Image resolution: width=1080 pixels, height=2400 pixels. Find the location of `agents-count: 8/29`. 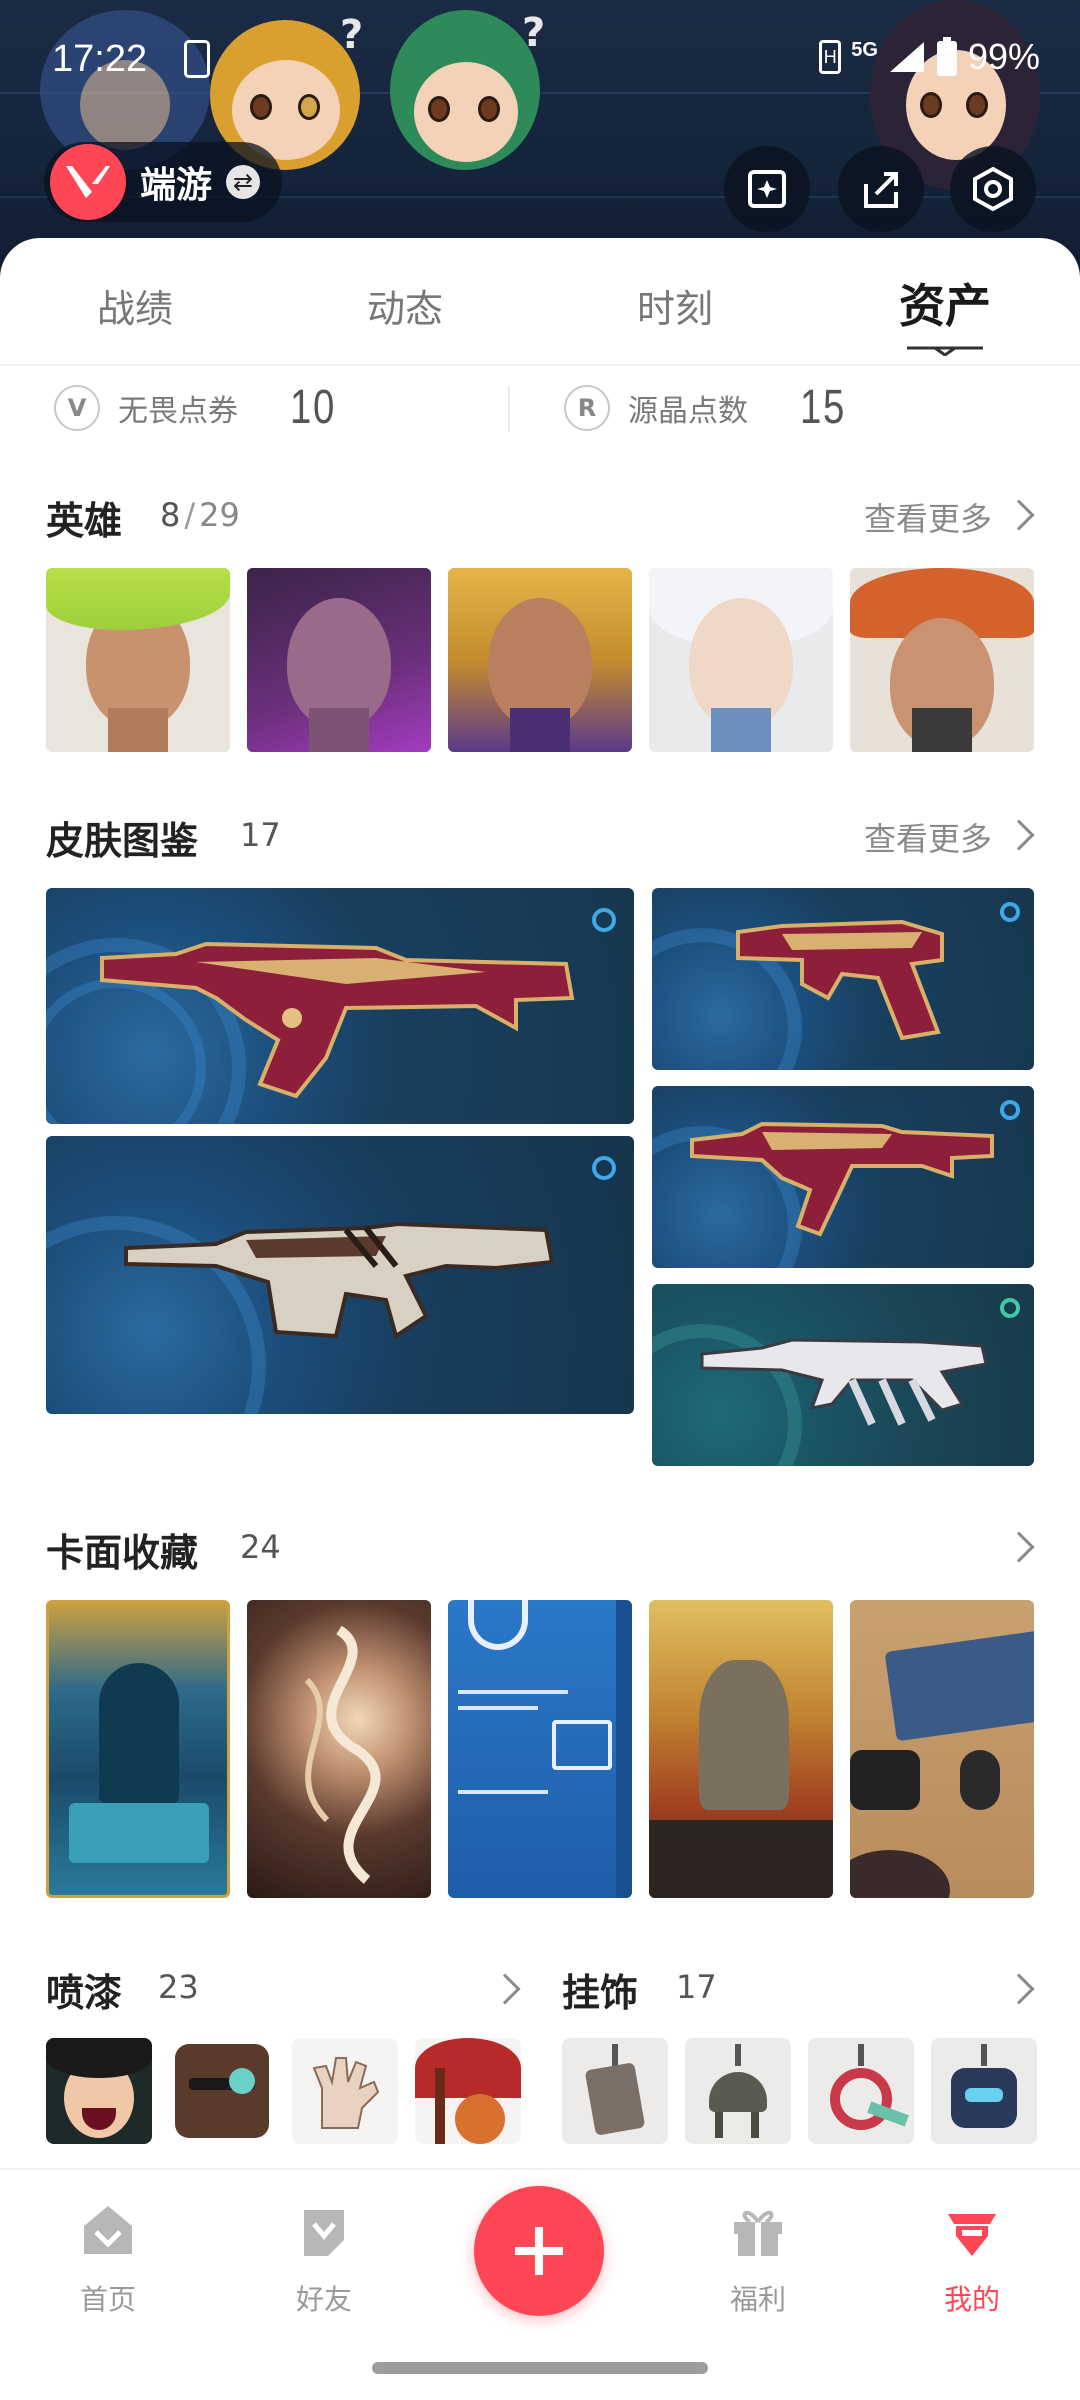

agents-count: 8/29 is located at coordinates (200, 515).